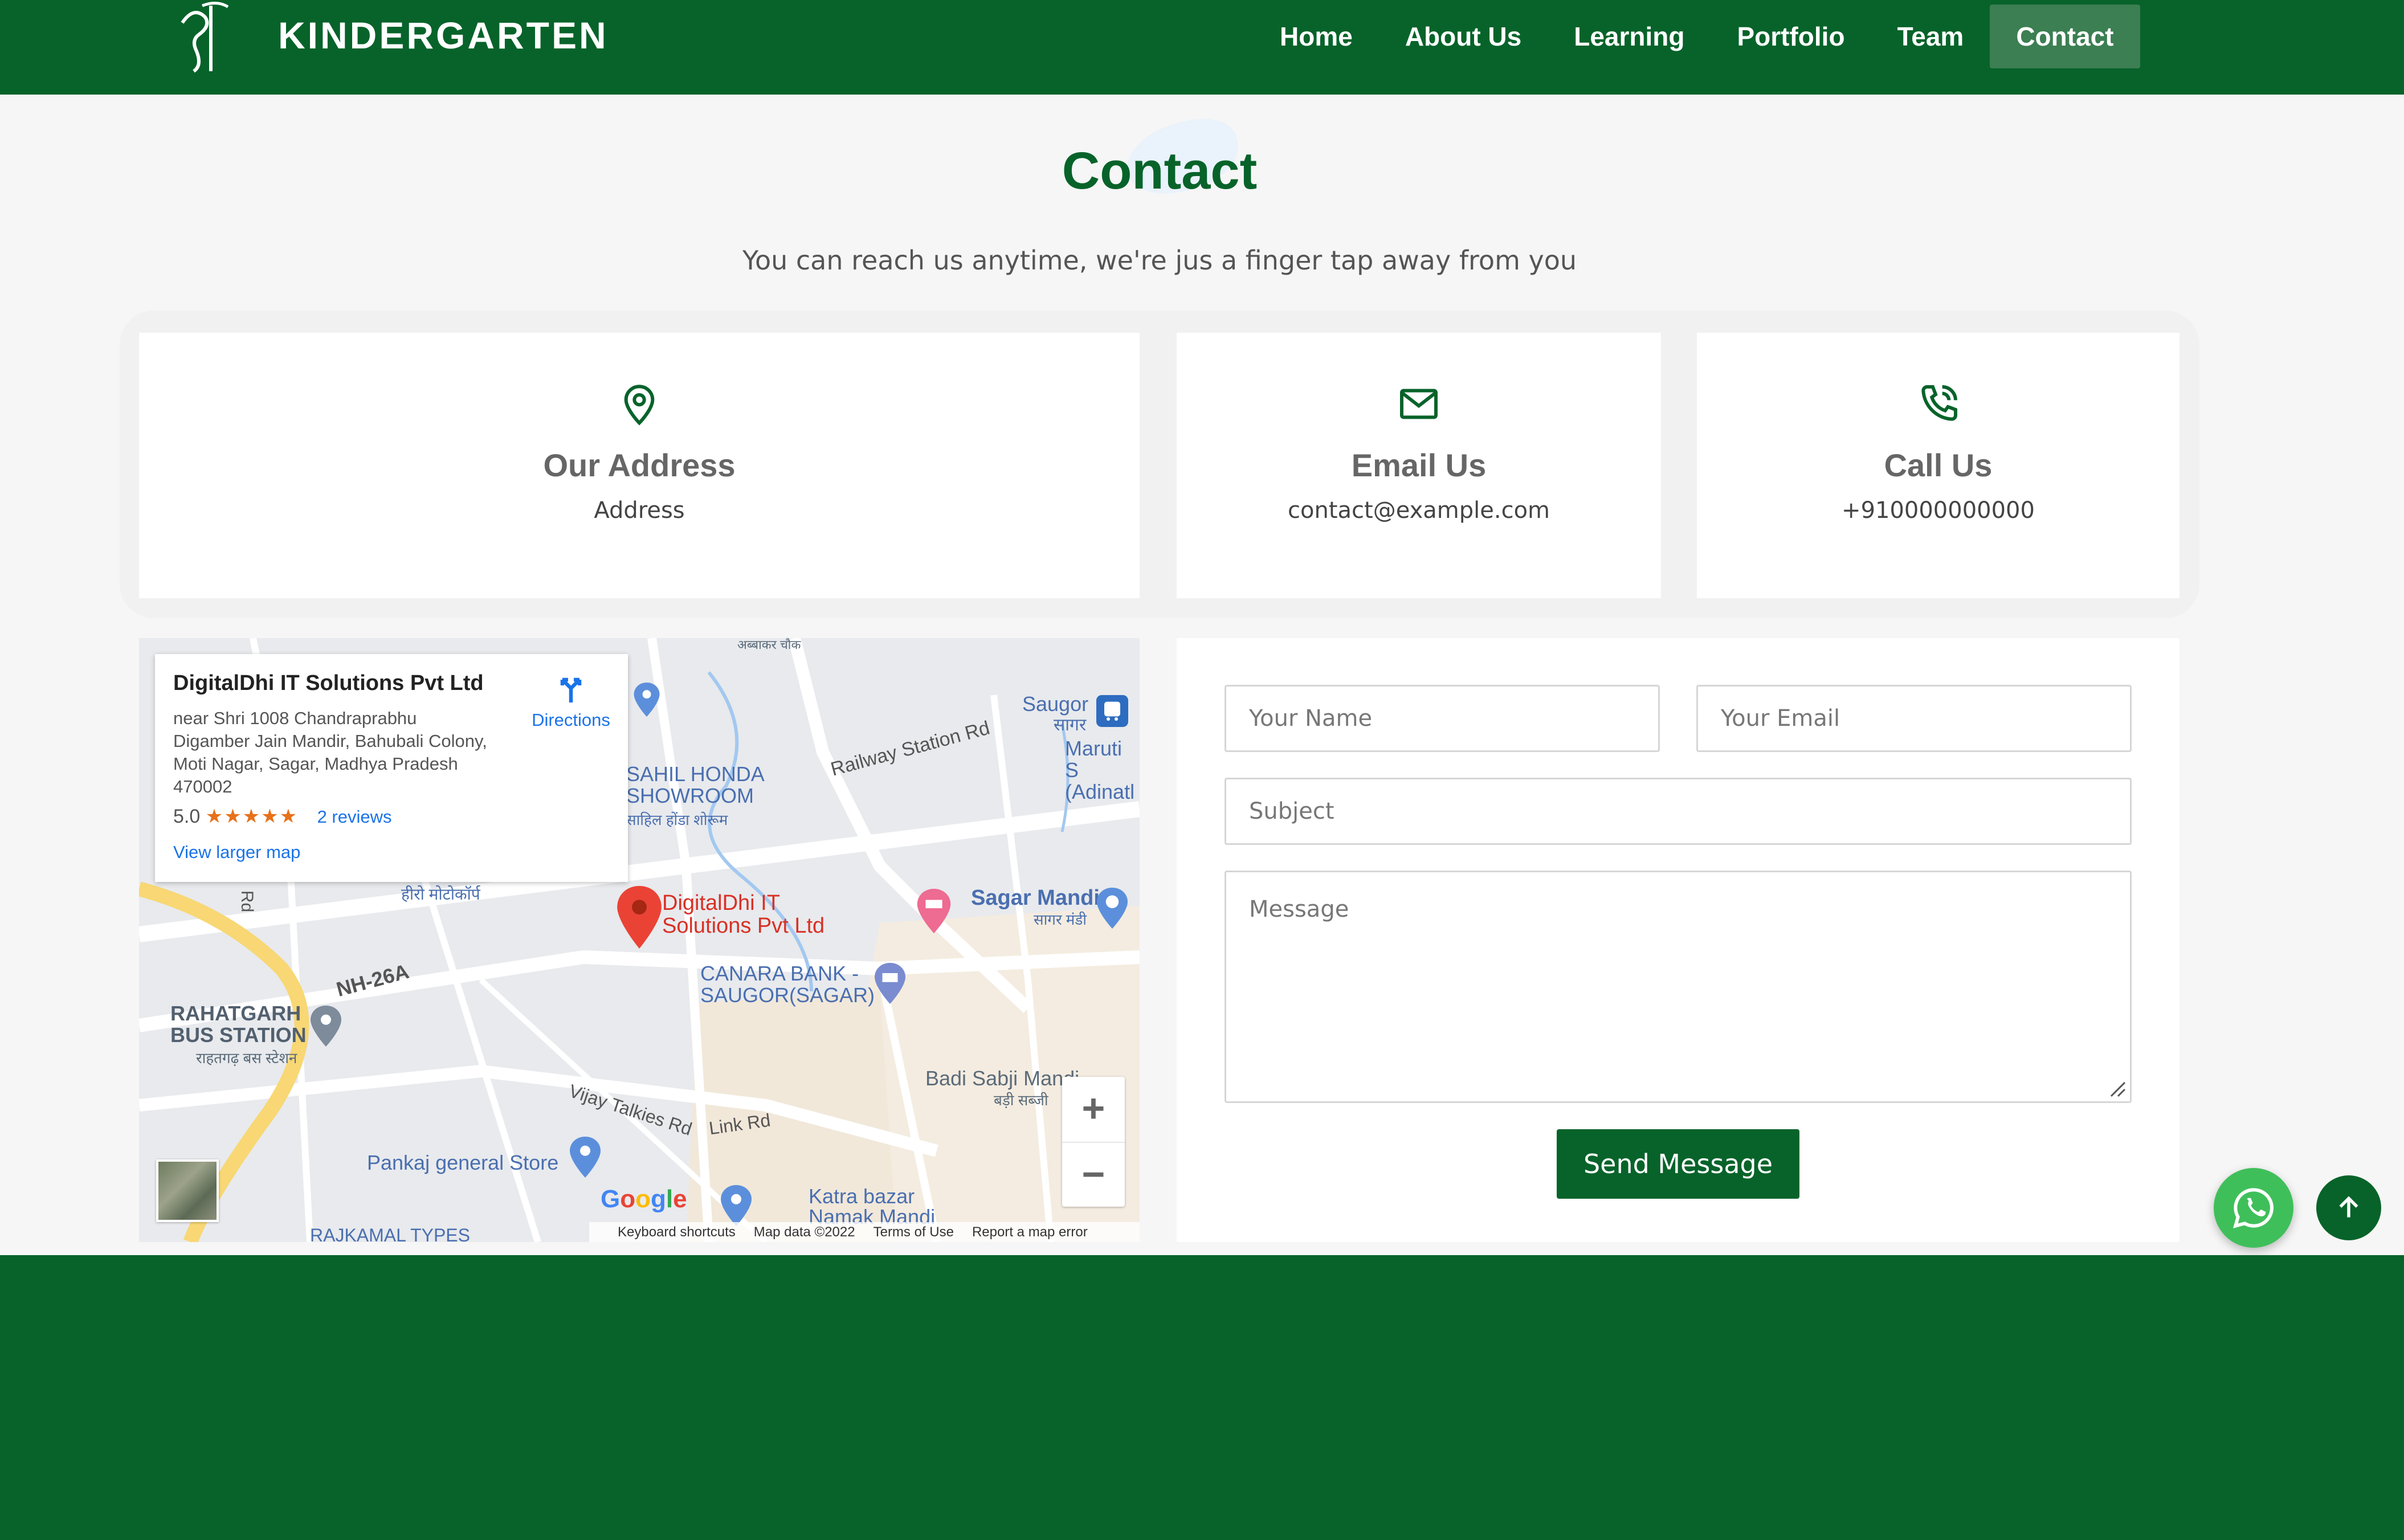 The width and height of the screenshot is (2404, 1540). I want to click on place-rating: 5.0 ★★★★★ 2 reviews, so click(391, 816).